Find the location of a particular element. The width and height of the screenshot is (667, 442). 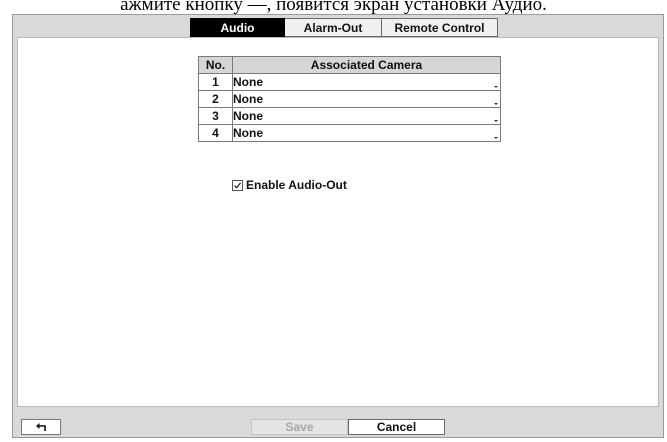

row-number: 4 is located at coordinates (215, 133).